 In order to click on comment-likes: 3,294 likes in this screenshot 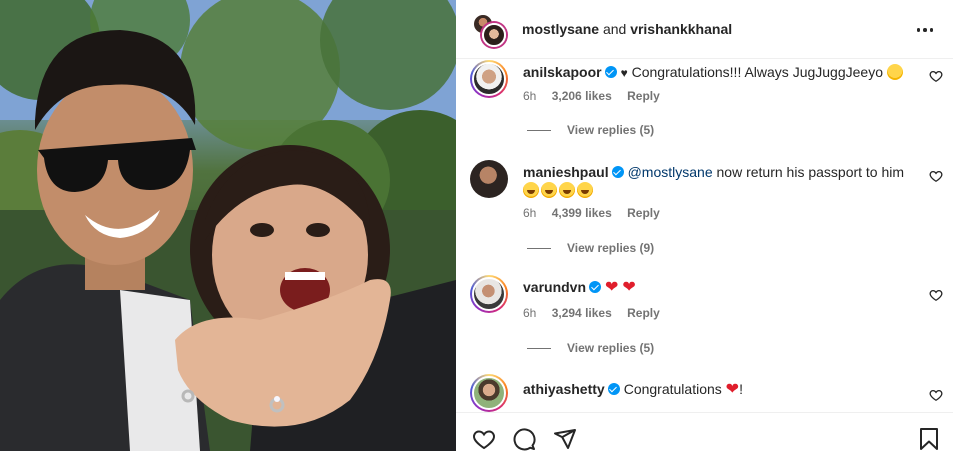, I will do `click(582, 313)`.